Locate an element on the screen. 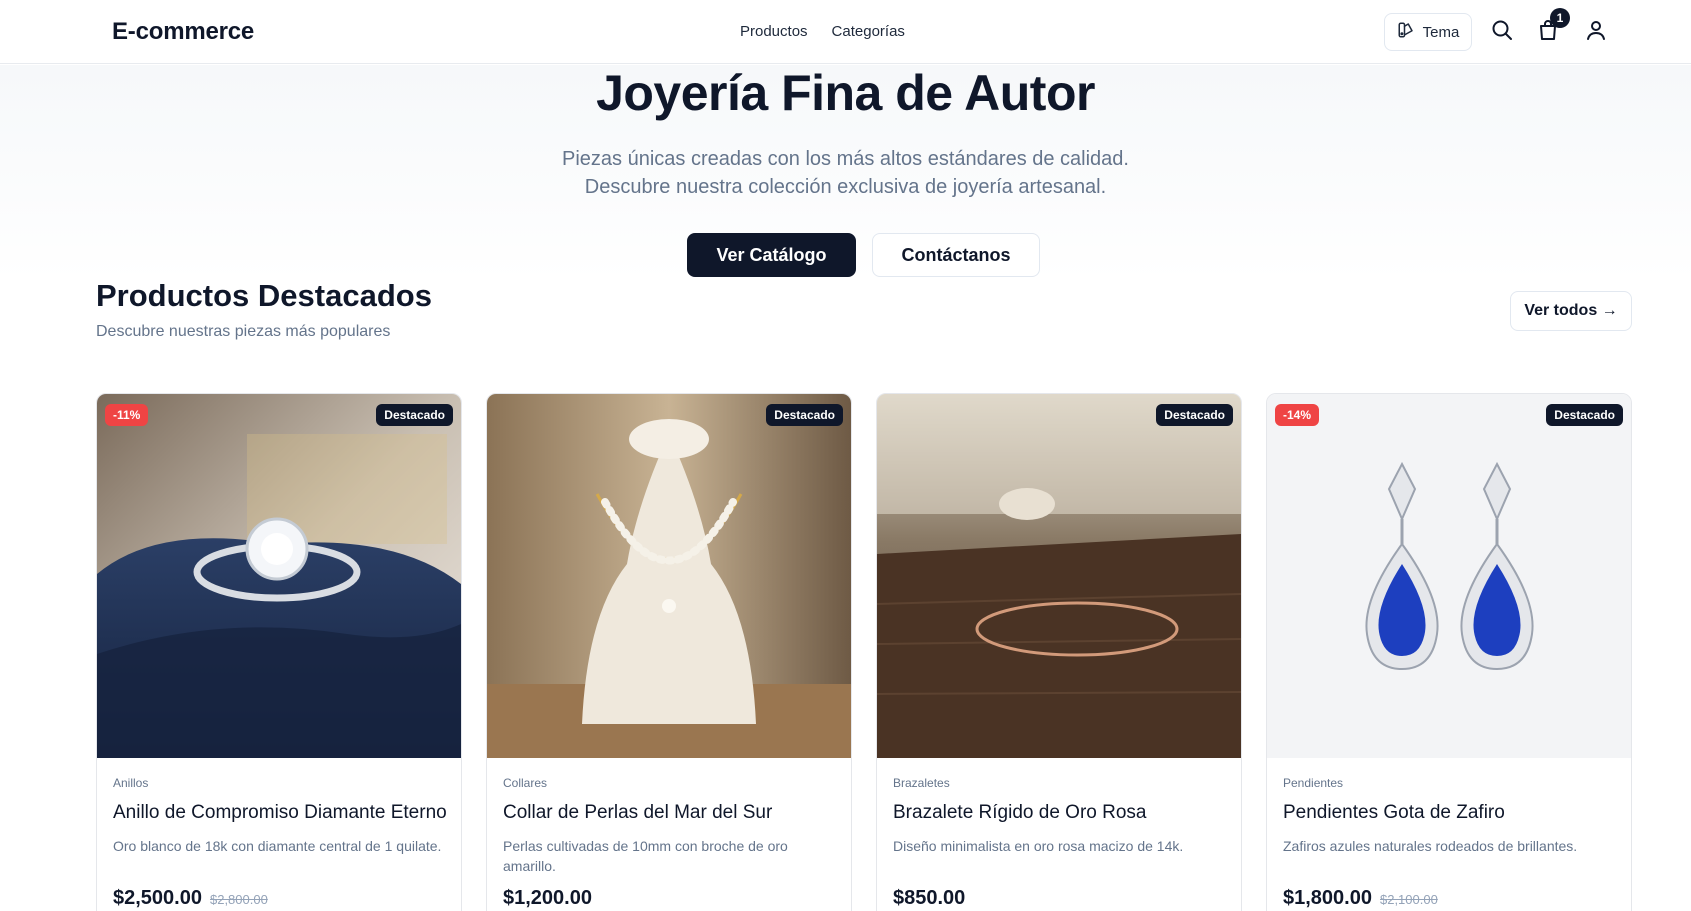 Image resolution: width=1691 pixels, height=911 pixels. product-category: Anillos is located at coordinates (131, 783).